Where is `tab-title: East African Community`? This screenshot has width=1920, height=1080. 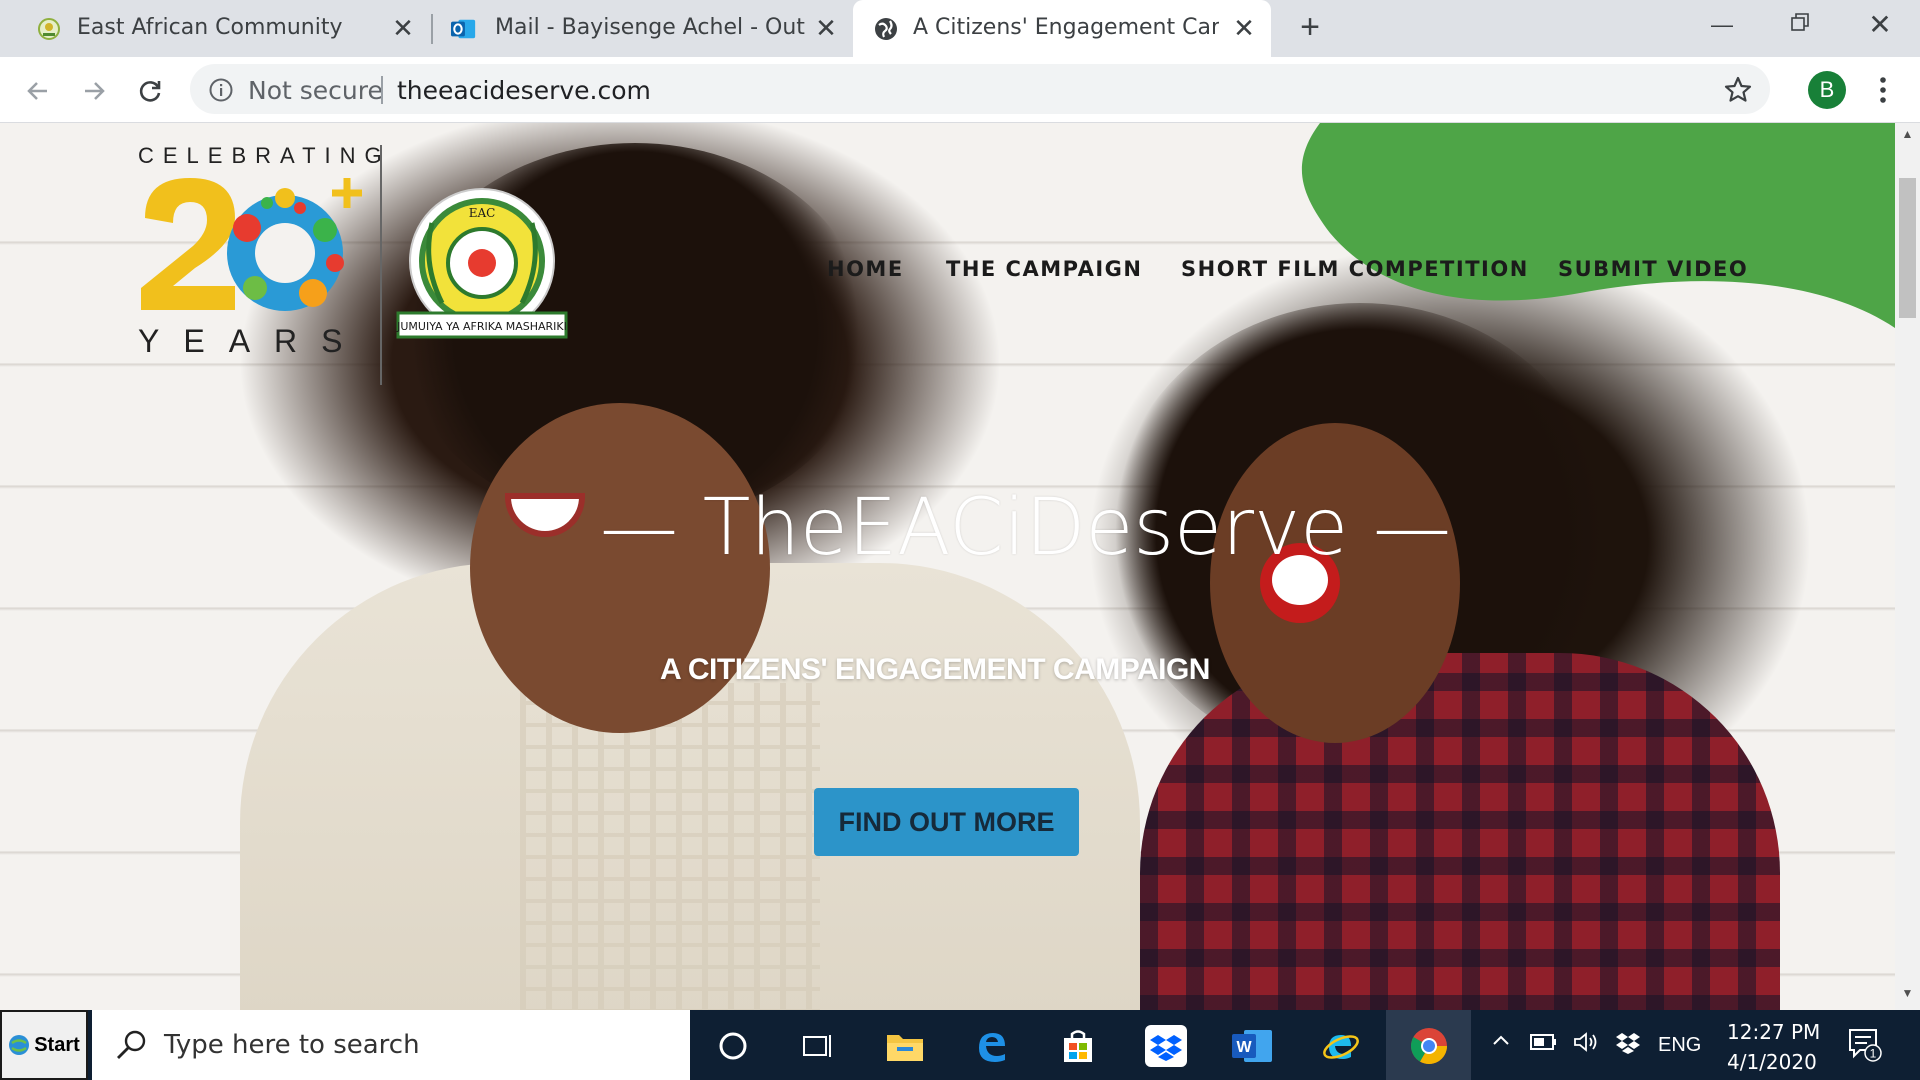
tab-title: East African Community is located at coordinates (210, 27).